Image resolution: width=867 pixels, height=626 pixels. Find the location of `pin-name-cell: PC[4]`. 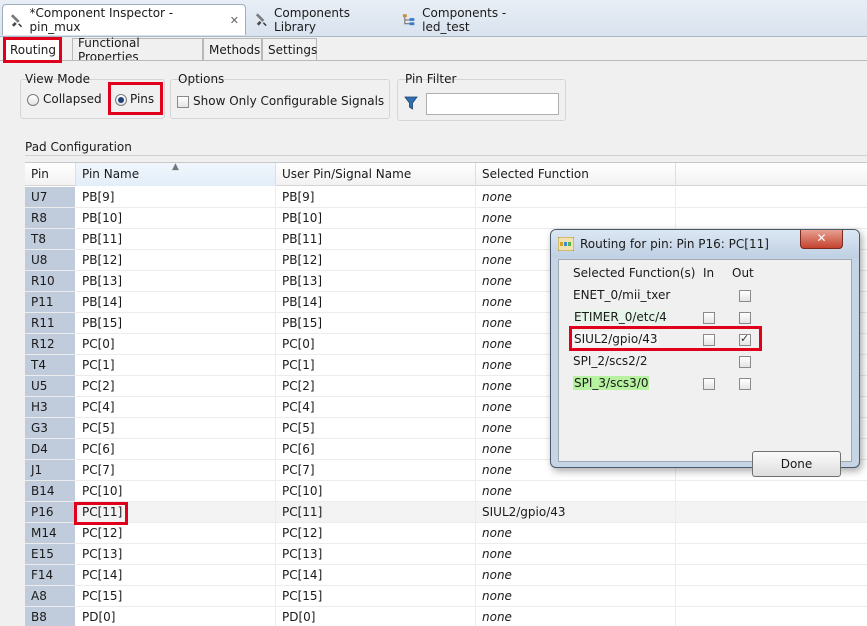

pin-name-cell: PC[4] is located at coordinates (98, 407).